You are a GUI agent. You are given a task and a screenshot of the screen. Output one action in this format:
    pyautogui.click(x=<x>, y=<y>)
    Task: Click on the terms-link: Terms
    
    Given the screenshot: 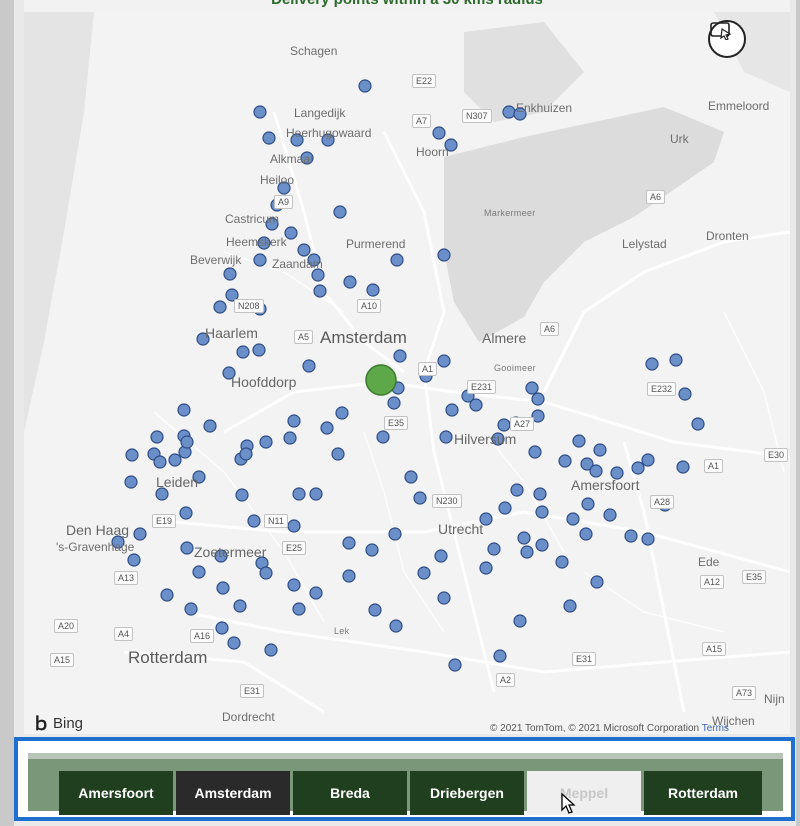 What is the action you would take?
    pyautogui.click(x=715, y=728)
    